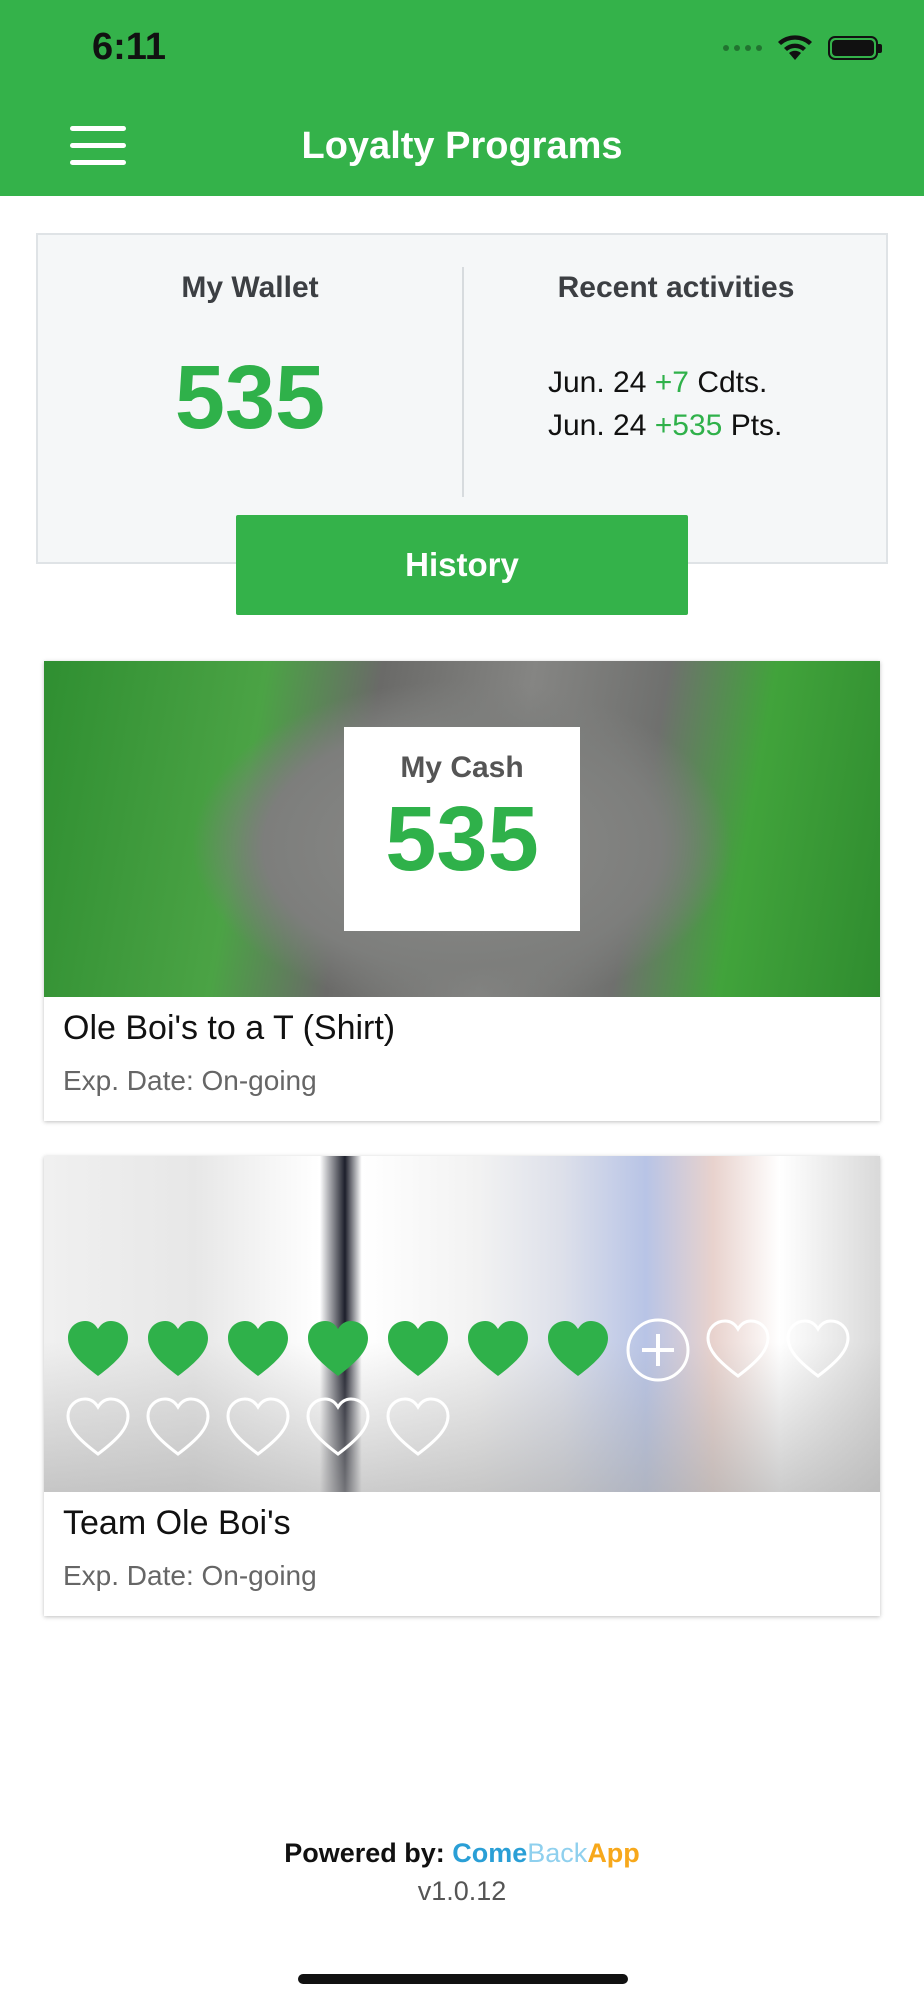 The height and width of the screenshot is (2000, 924). Describe the element at coordinates (129, 47) in the screenshot. I see `status-time: 6:11` at that location.